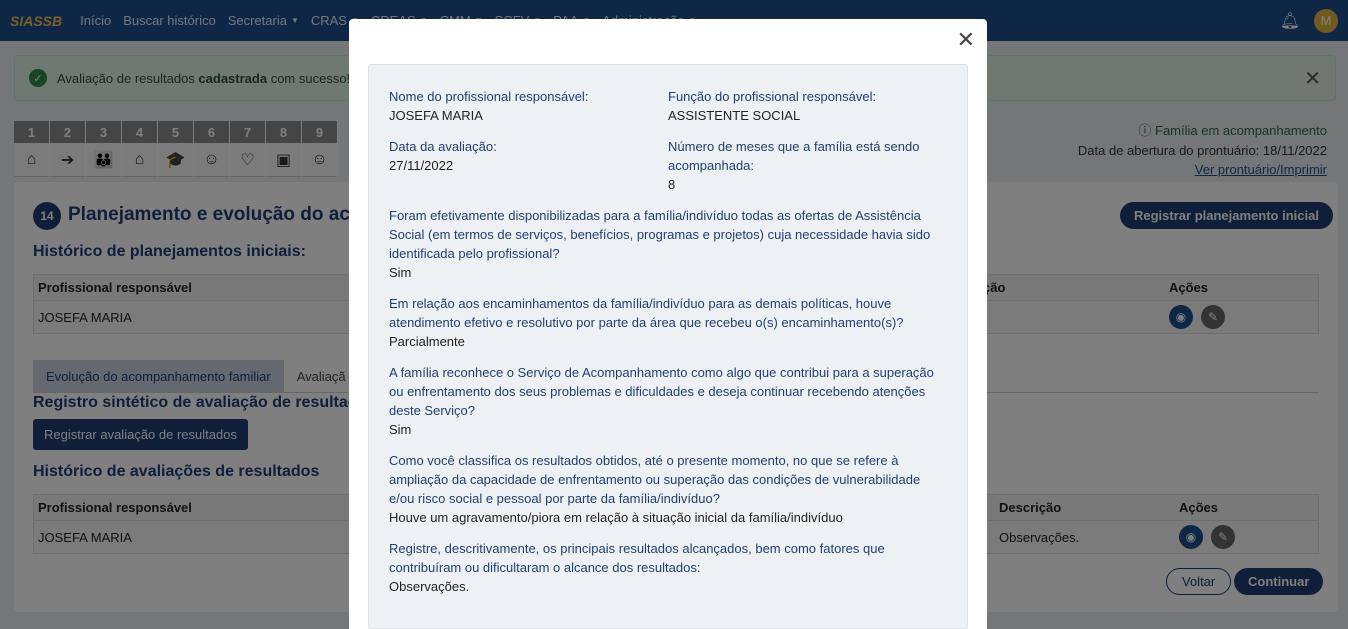  Describe the element at coordinates (421, 165) in the screenshot. I see `field-value: 27/11/2022` at that location.